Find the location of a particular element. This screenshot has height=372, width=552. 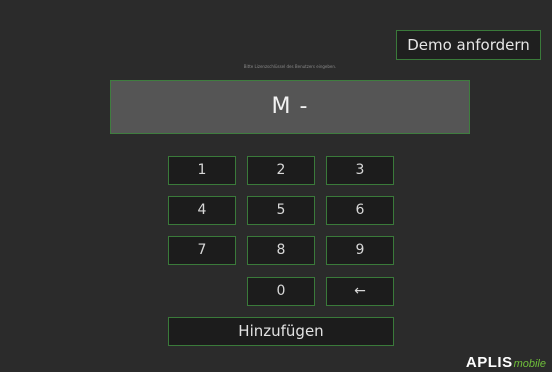

aplis-mobile-logo: APLISmobile is located at coordinates (506, 363).